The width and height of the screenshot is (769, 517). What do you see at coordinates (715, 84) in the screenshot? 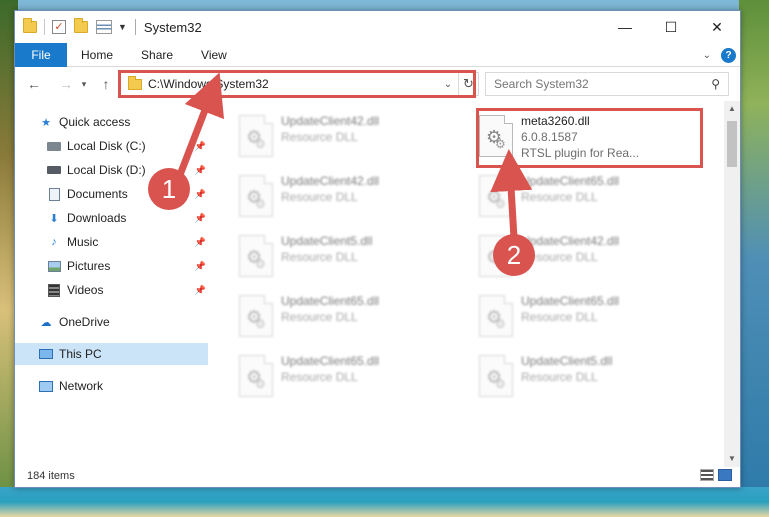
I see `search-icon: ⚲` at bounding box center [715, 84].